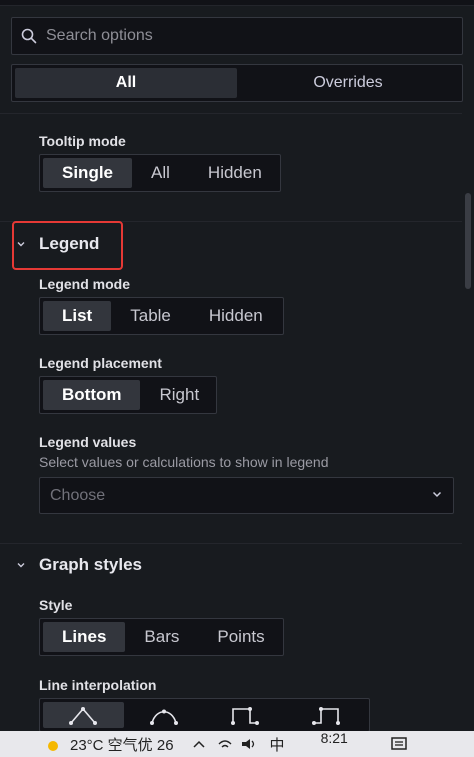  I want to click on tooltip-mode-single: Single, so click(88, 173).